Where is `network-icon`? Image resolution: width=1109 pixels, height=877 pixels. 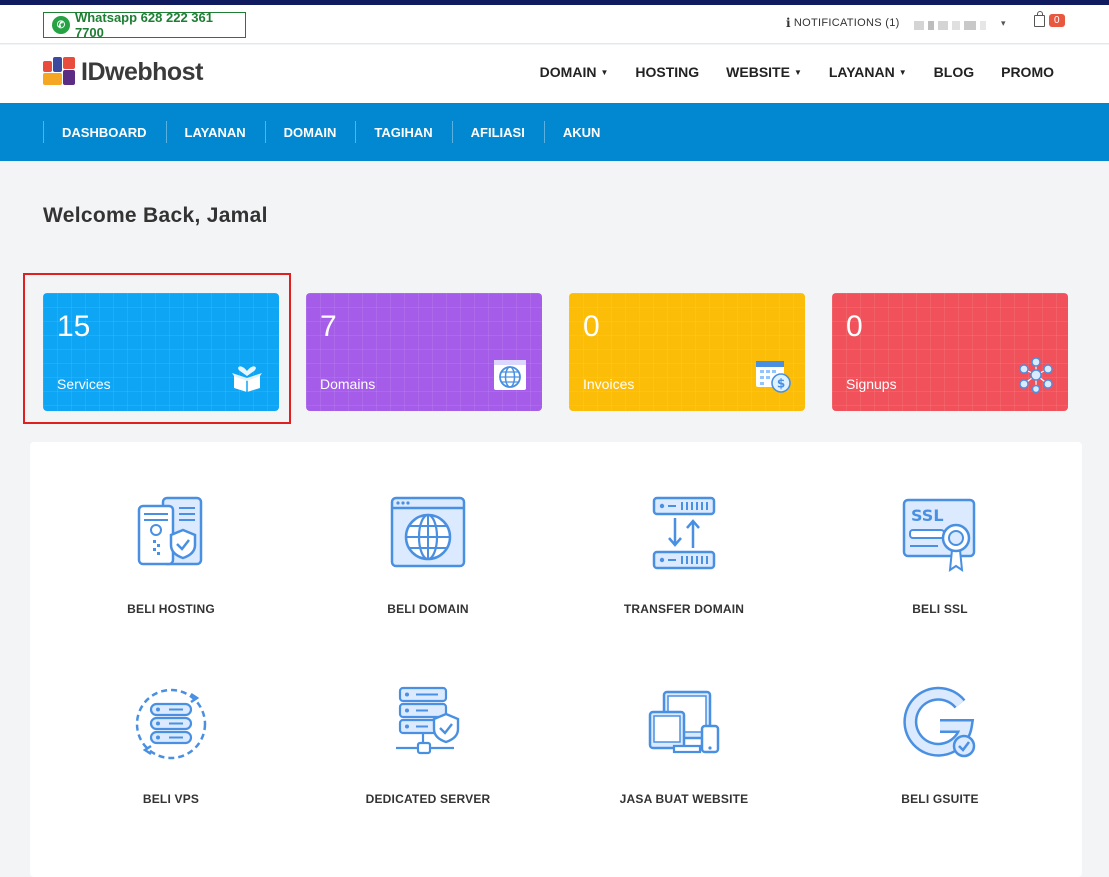 network-icon is located at coordinates (1036, 375).